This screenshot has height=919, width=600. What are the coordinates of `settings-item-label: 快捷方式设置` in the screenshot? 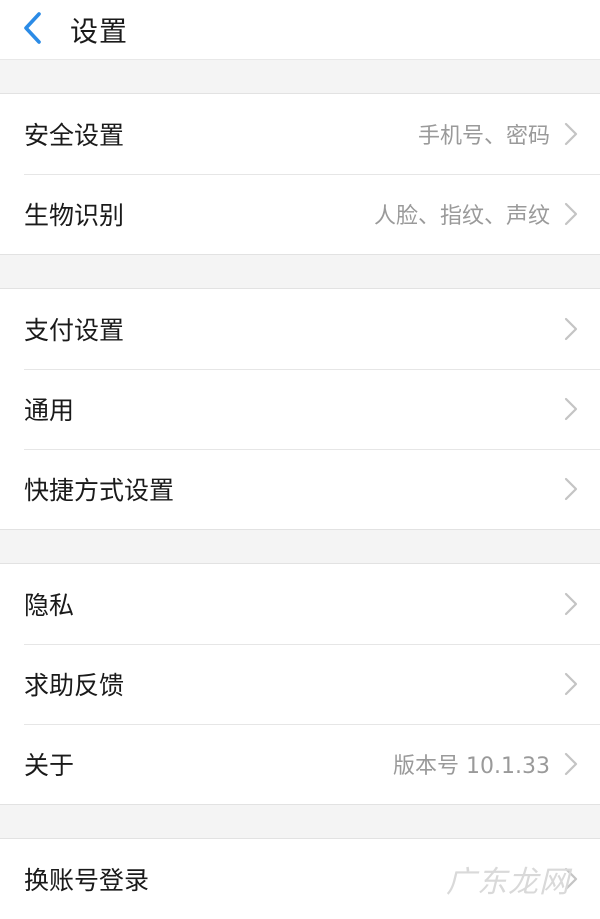 It's located at (99, 490).